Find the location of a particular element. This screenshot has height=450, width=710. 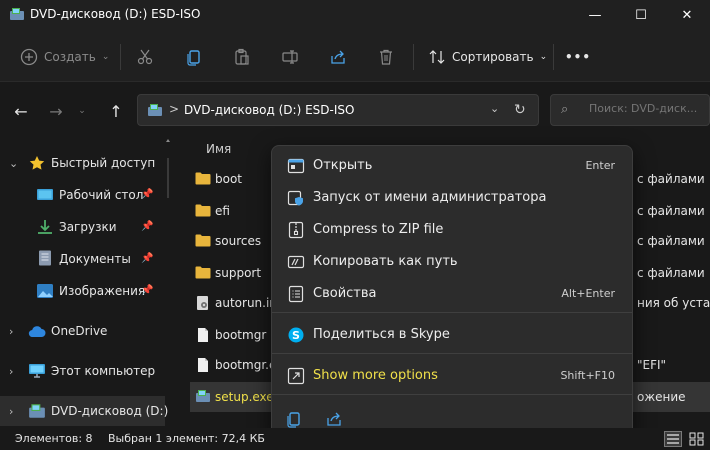

menu-item-shortcut: Enter is located at coordinates (600, 165).